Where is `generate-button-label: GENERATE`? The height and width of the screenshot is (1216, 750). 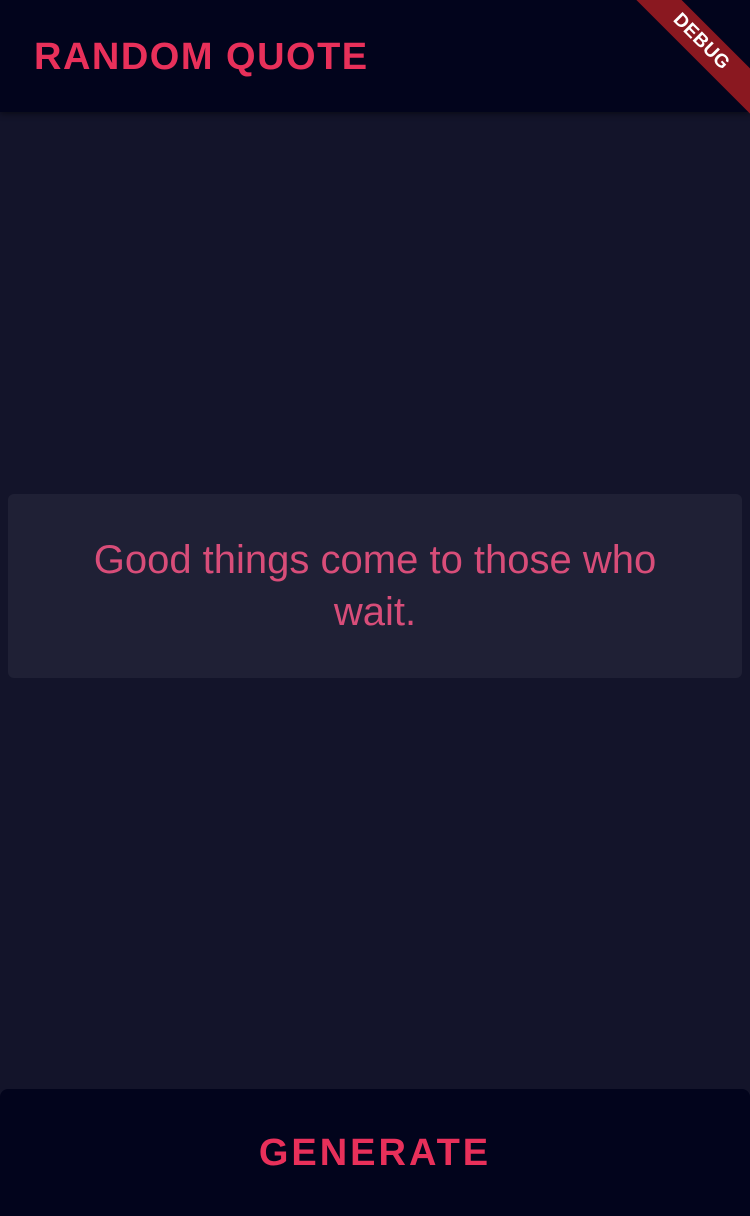
generate-button-label: GENERATE is located at coordinates (375, 1152).